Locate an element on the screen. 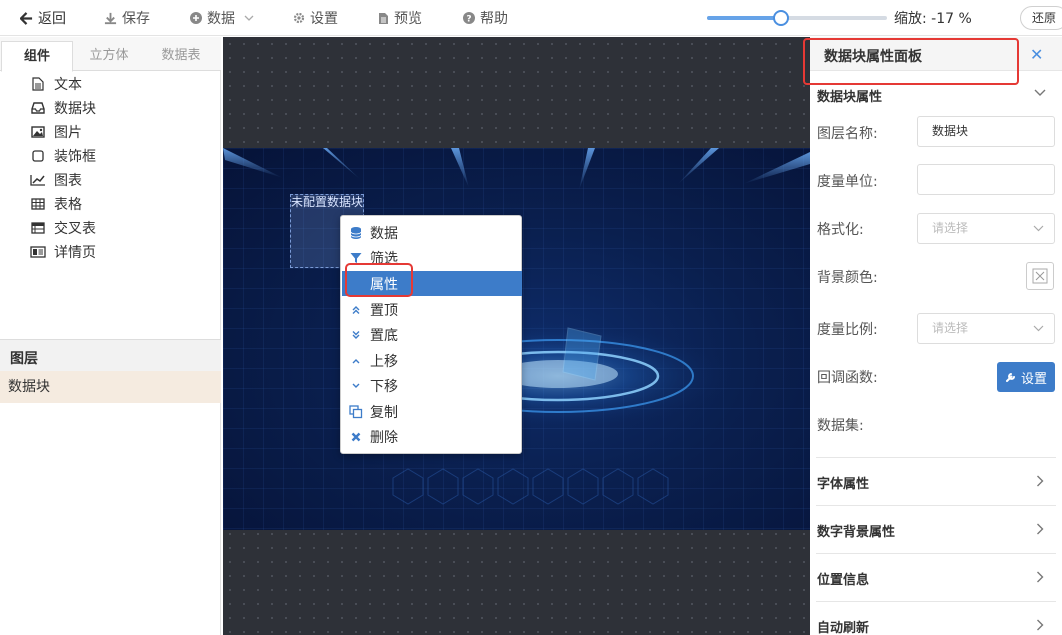 This screenshot has height=635, width=1062. context-menu-item: 置底 is located at coordinates (432, 334).